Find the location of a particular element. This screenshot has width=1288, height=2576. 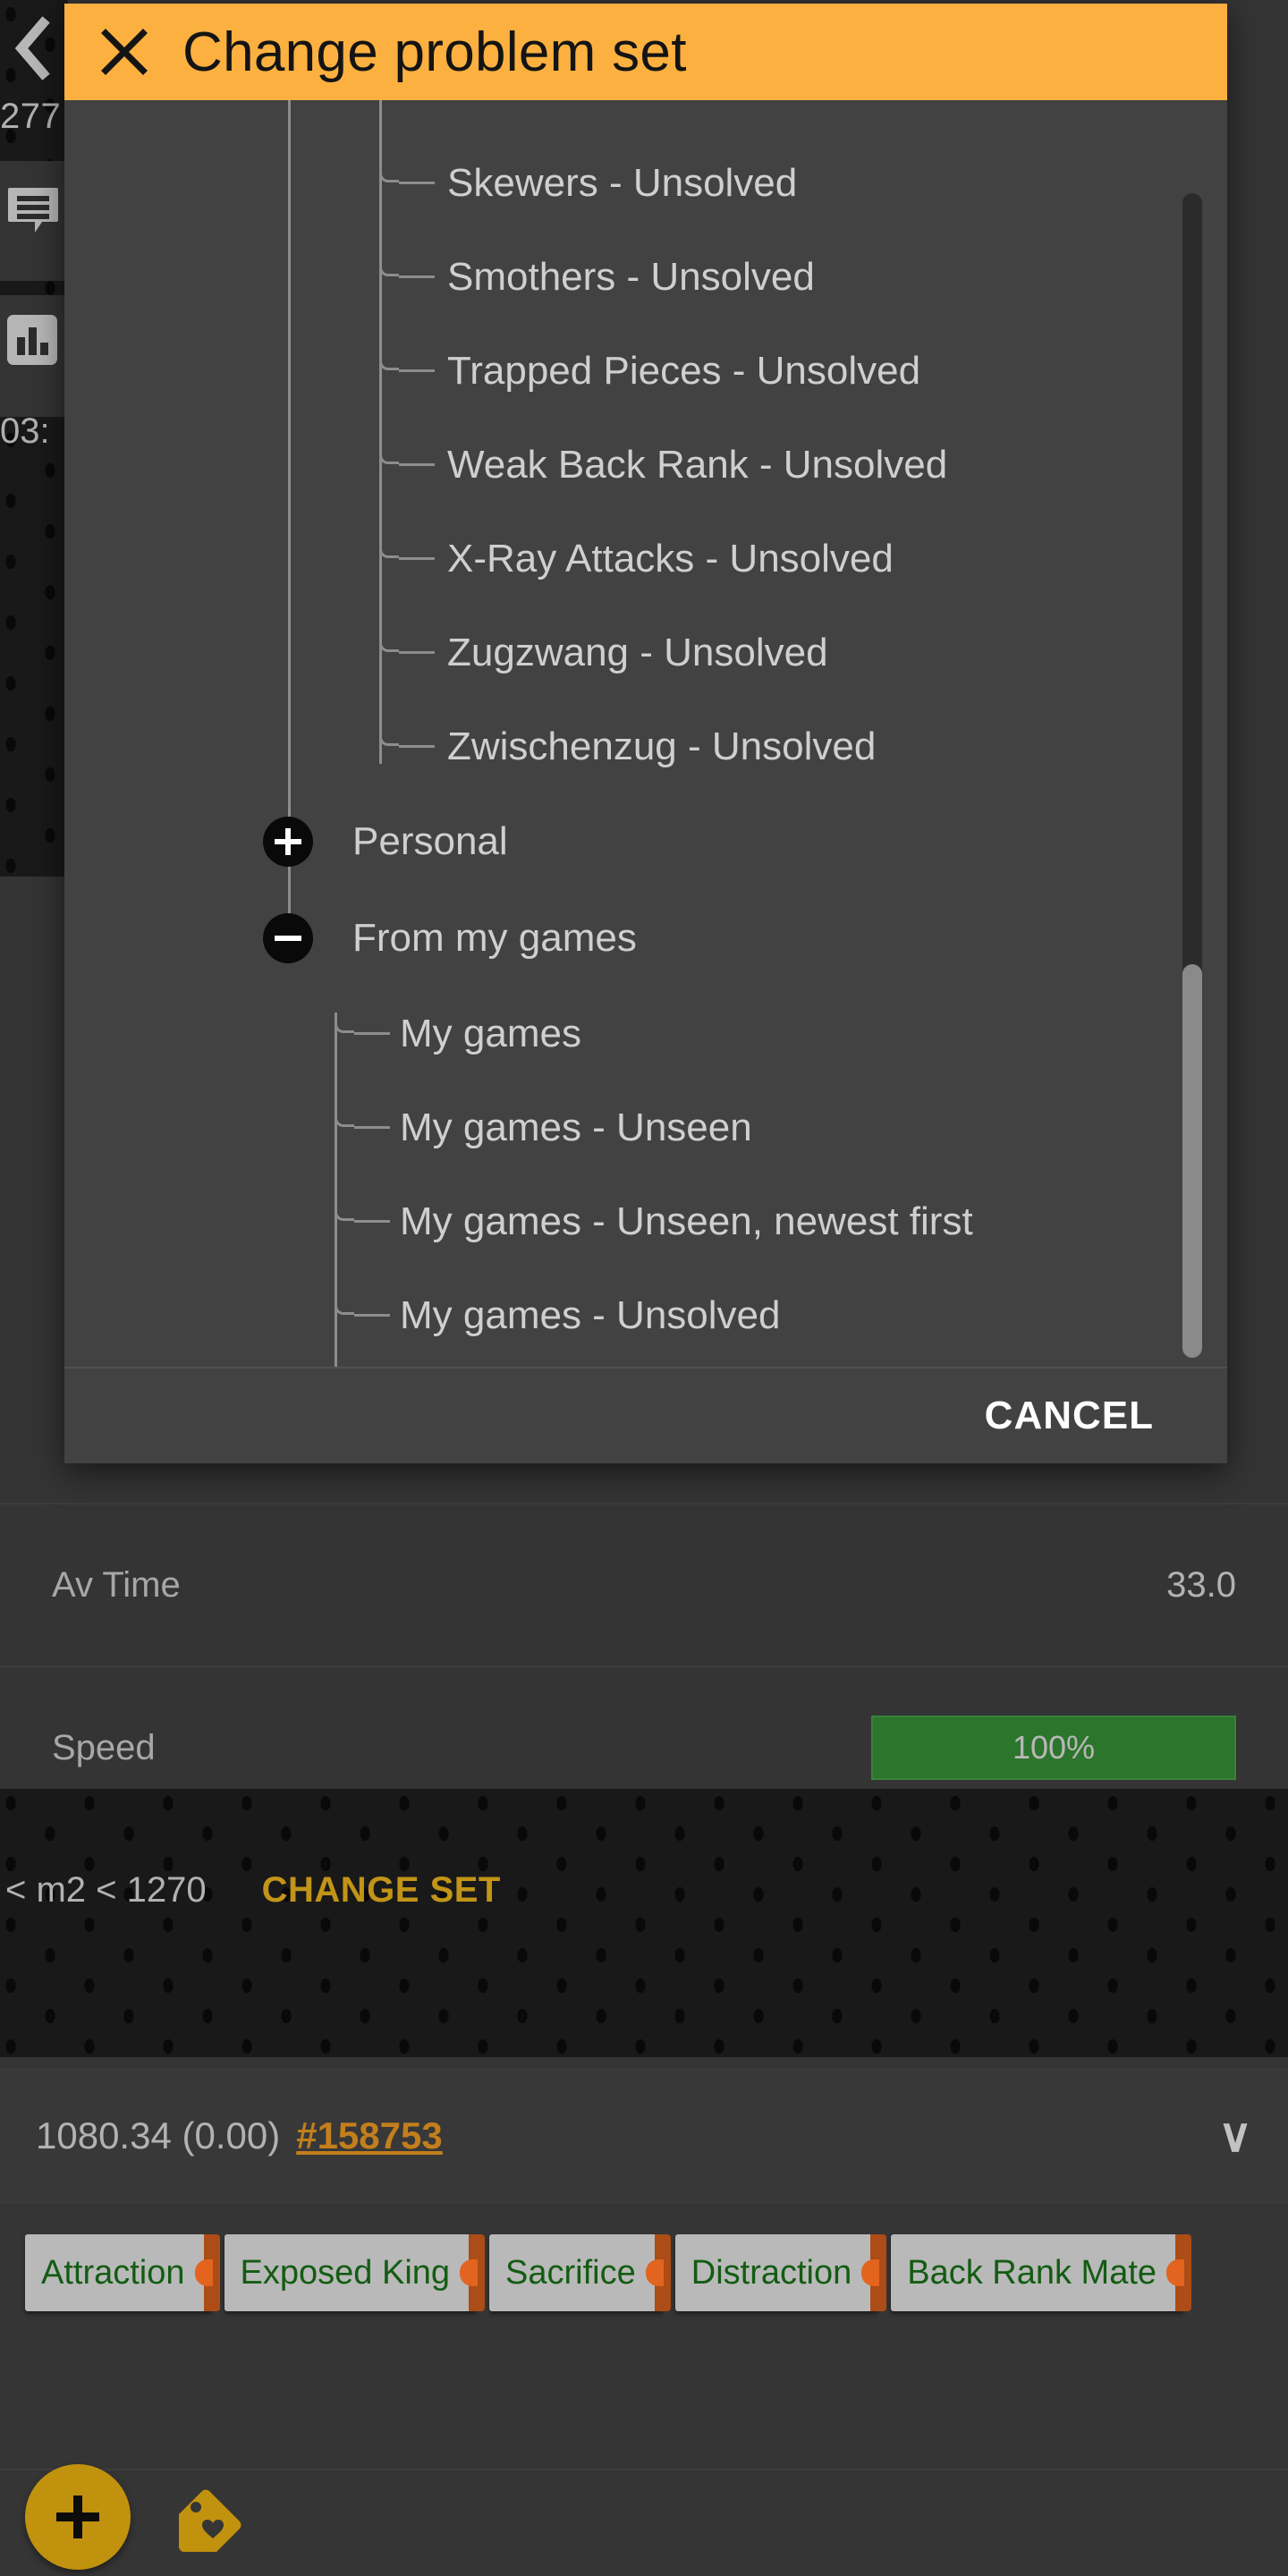

tree-item-label: Personal is located at coordinates (430, 841).